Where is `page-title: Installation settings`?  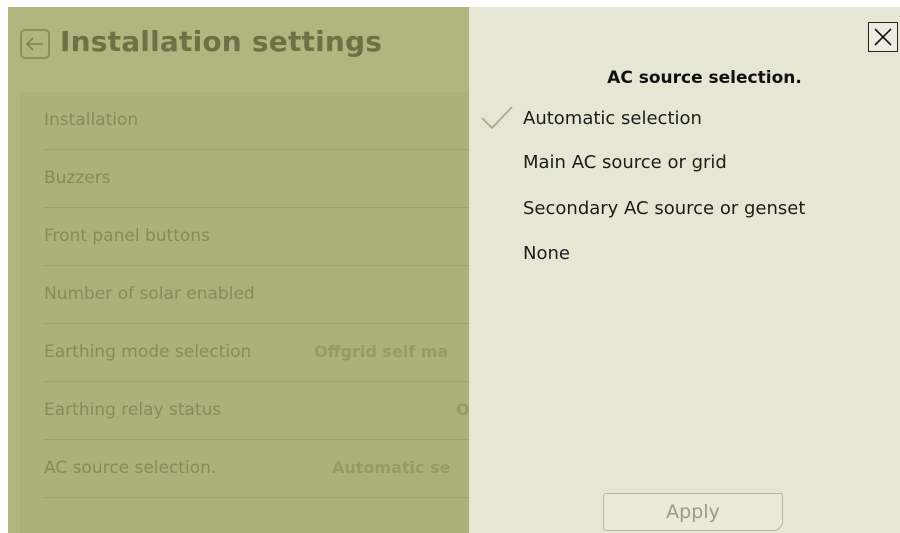 page-title: Installation settings is located at coordinates (221, 41).